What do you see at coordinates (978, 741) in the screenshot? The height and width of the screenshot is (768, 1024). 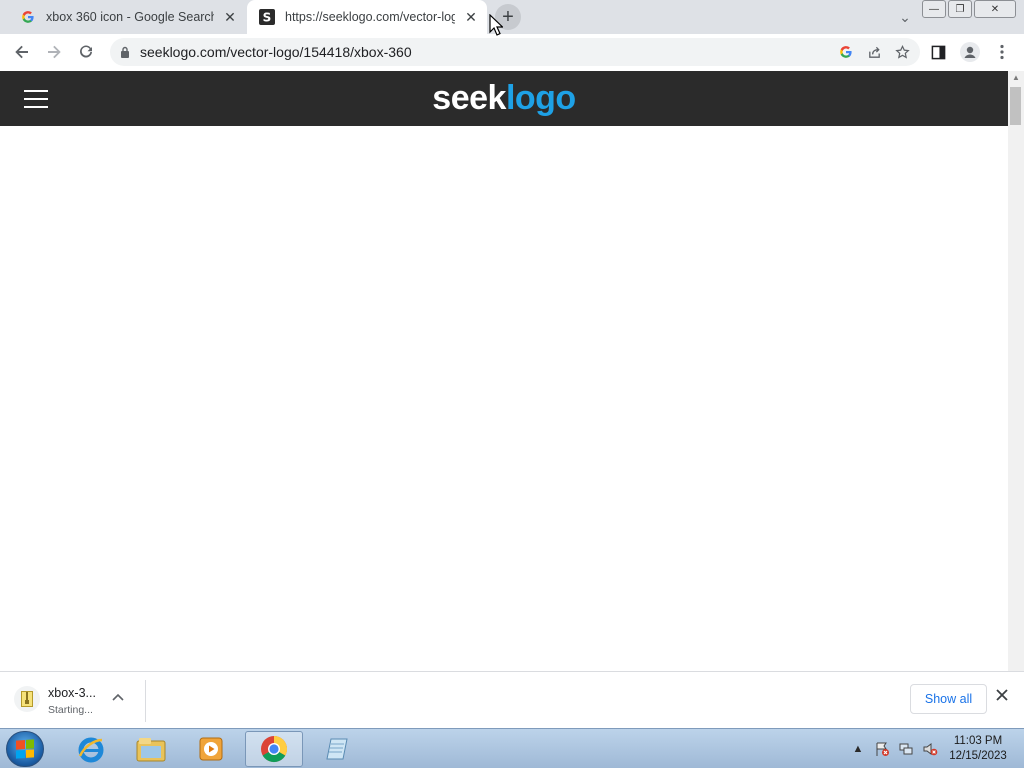 I see `clock-time: 11:03 PM` at bounding box center [978, 741].